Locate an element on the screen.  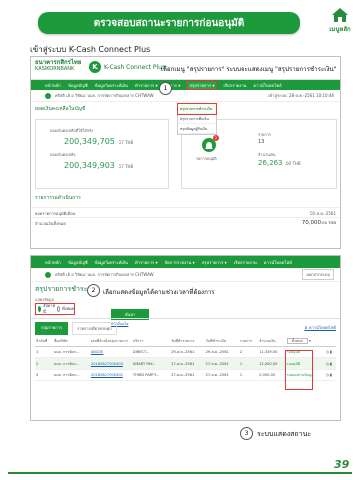
callout-step2: เลือกแสดงข้อมูลได้ตามช่วงเวลาที่ต้องการ is located at coordinates (159, 292).